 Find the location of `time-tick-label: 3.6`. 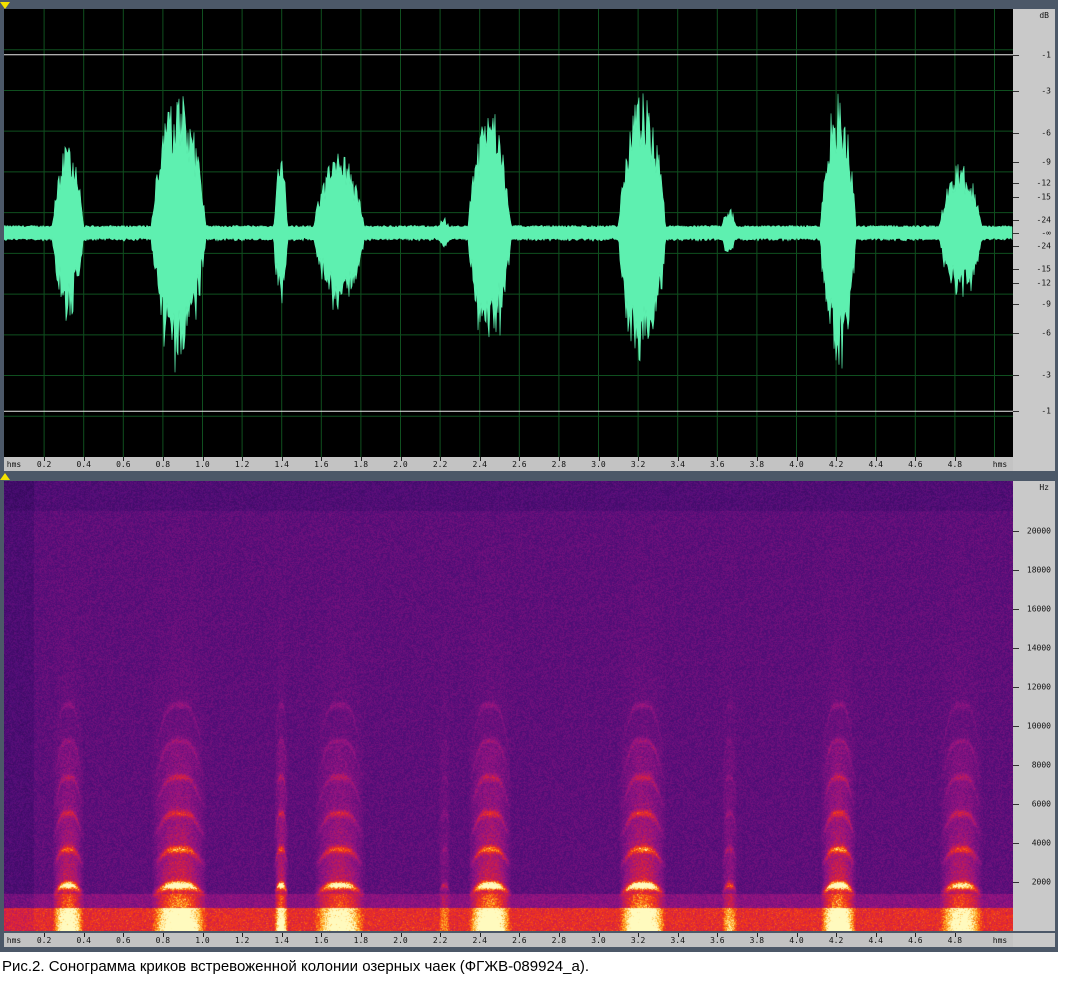

time-tick-label: 3.6 is located at coordinates (717, 464).